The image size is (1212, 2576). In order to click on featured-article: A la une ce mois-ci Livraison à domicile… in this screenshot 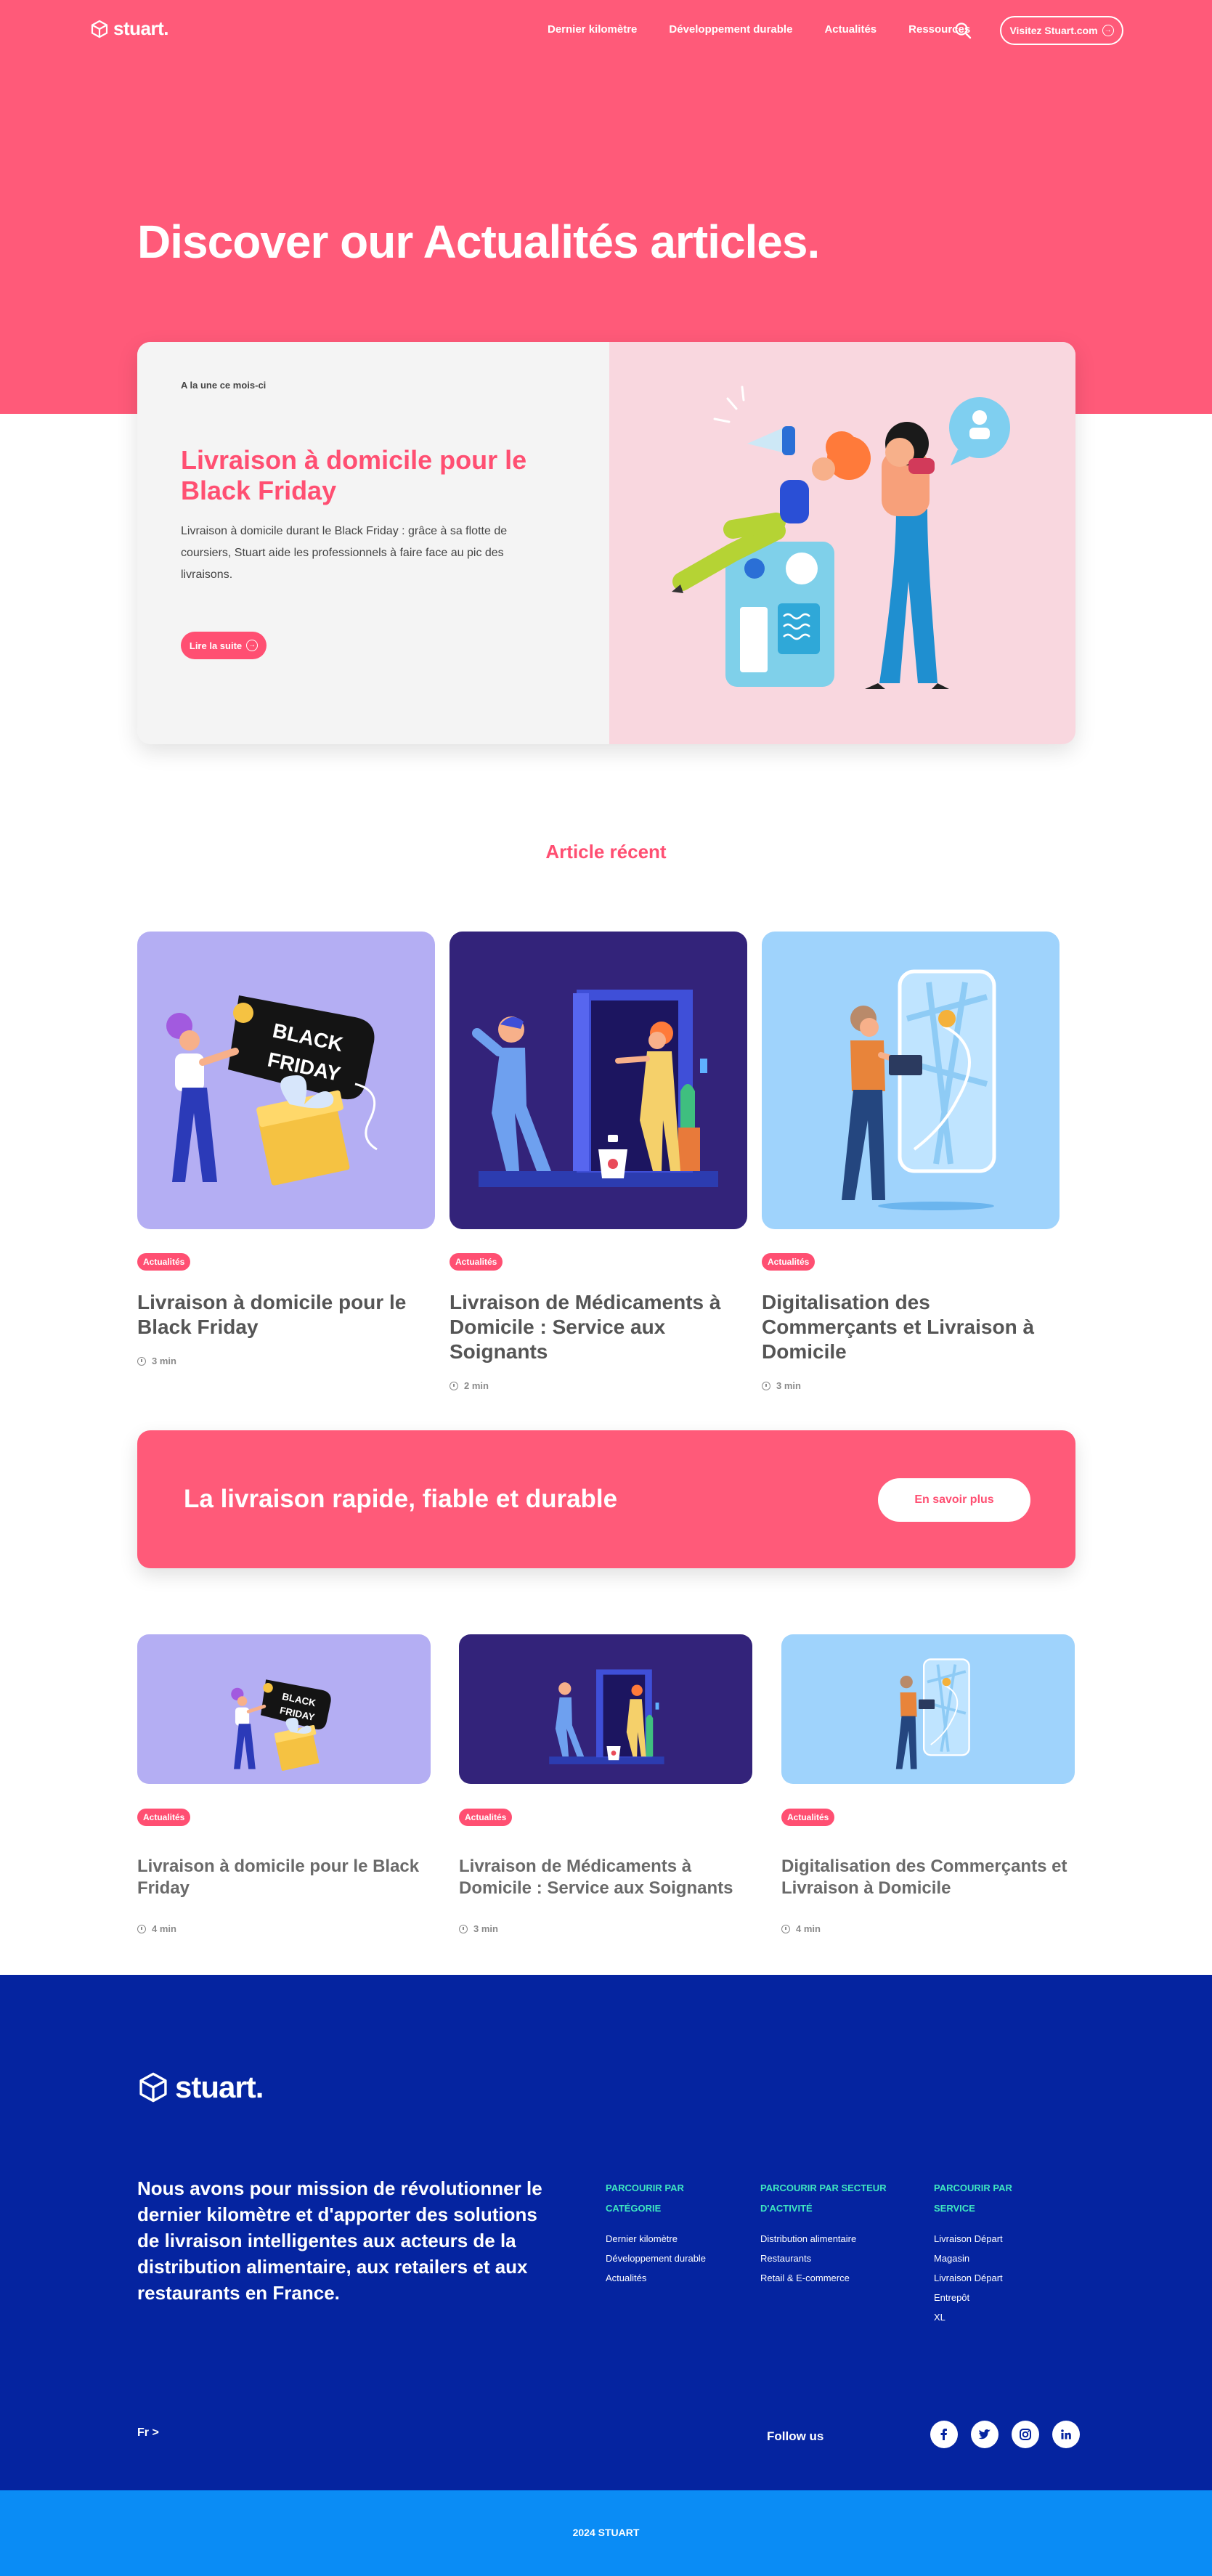, I will do `click(606, 543)`.